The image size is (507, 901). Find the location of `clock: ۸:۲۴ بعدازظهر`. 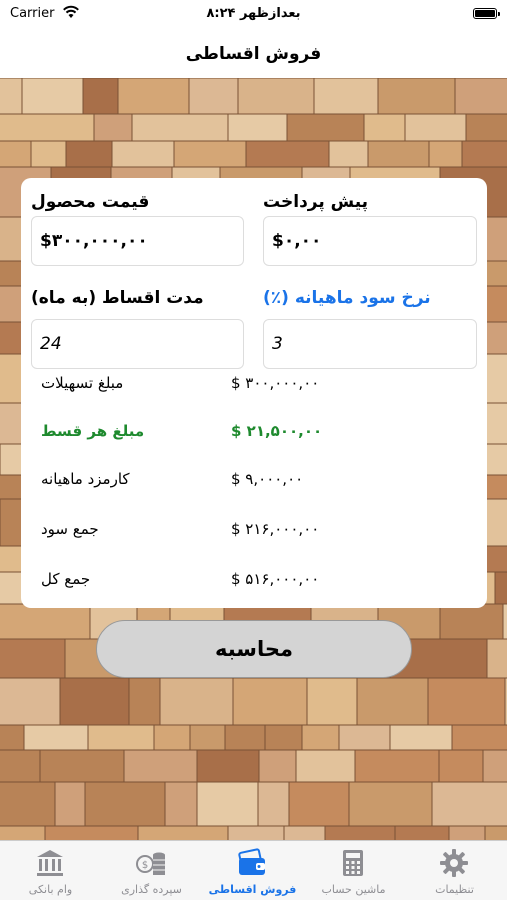

clock: ۸:۲۴ بعدازظهر is located at coordinates (253, 13).